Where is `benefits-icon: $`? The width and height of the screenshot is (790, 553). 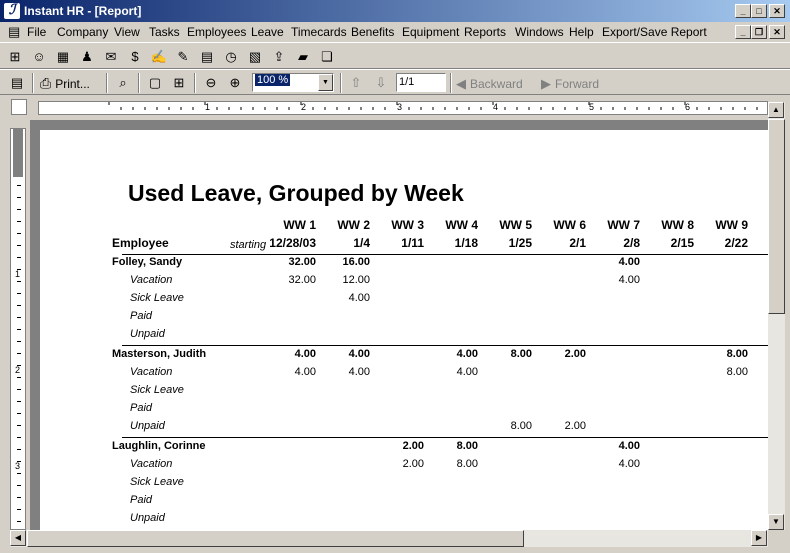
benefits-icon: $ is located at coordinates (135, 56).